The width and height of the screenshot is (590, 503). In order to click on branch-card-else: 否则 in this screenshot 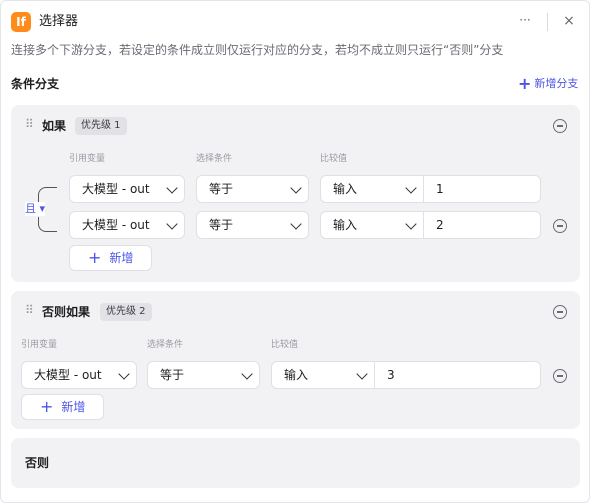, I will do `click(295, 463)`.